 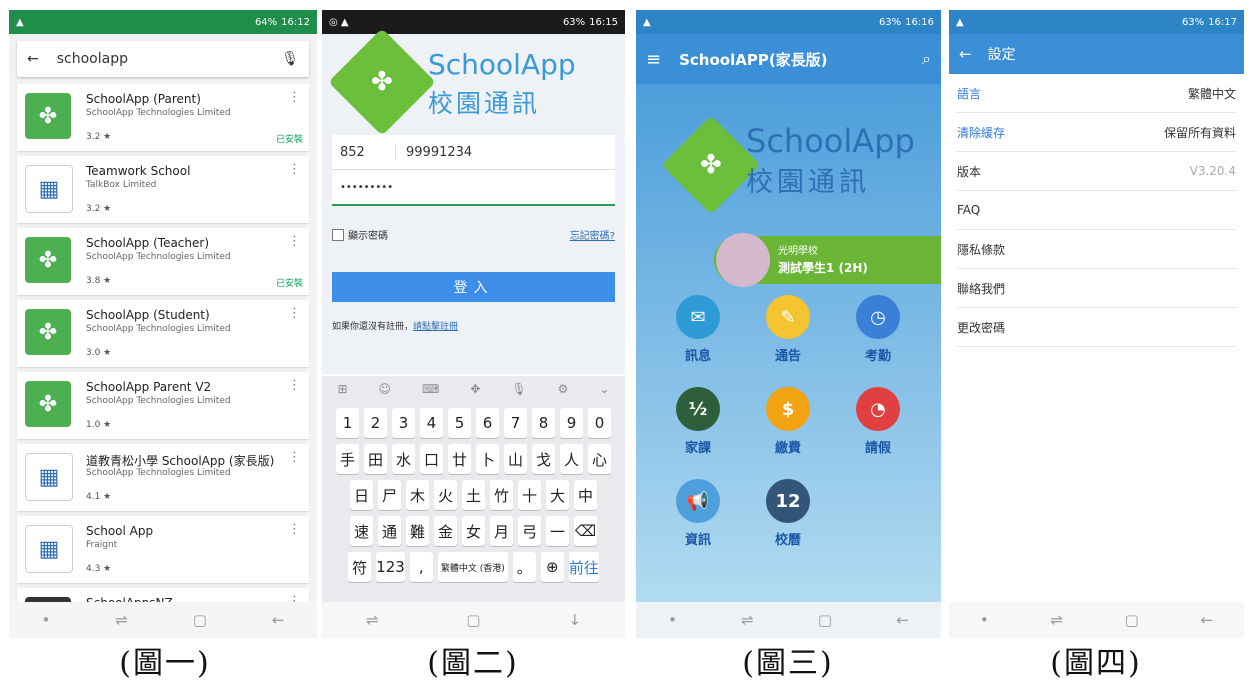 What do you see at coordinates (473, 188) in the screenshot?
I see `password-field: •••••••••` at bounding box center [473, 188].